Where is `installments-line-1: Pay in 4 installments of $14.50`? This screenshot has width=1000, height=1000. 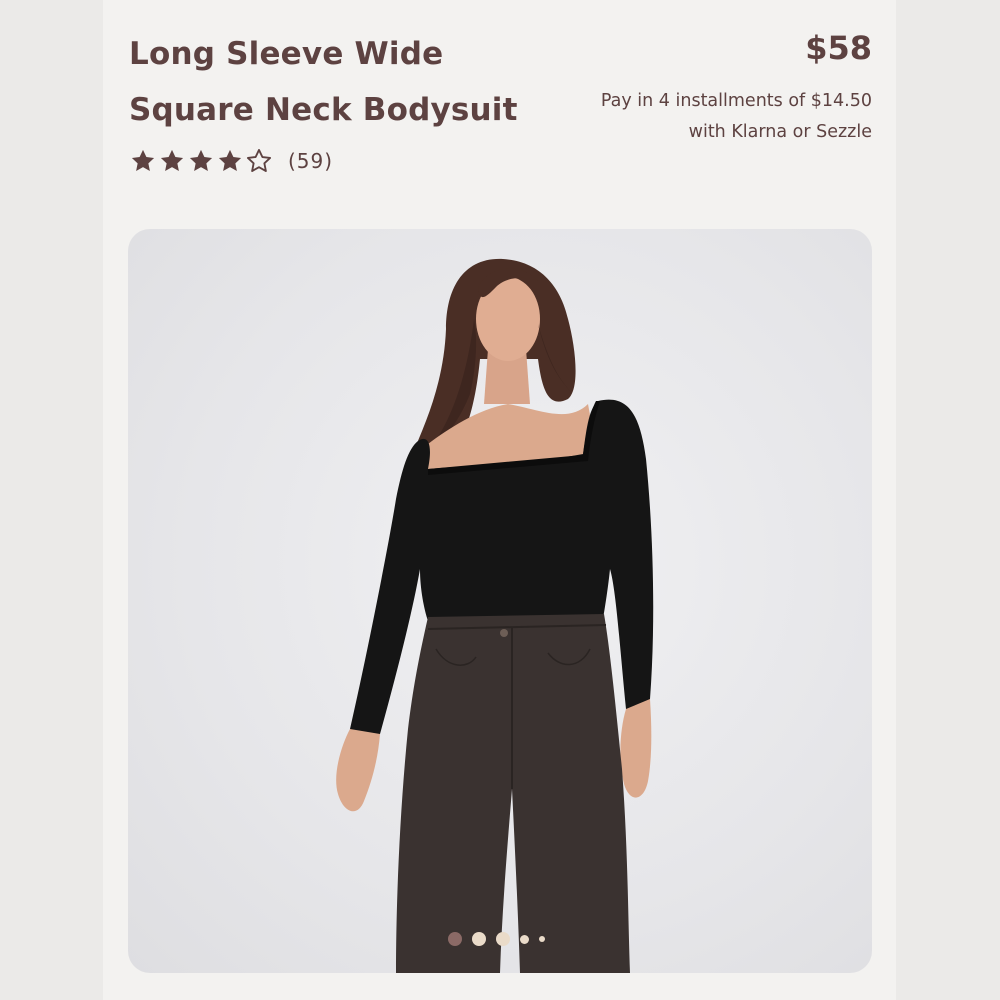 installments-line-1: Pay in 4 installments of $14.50 is located at coordinates (736, 101).